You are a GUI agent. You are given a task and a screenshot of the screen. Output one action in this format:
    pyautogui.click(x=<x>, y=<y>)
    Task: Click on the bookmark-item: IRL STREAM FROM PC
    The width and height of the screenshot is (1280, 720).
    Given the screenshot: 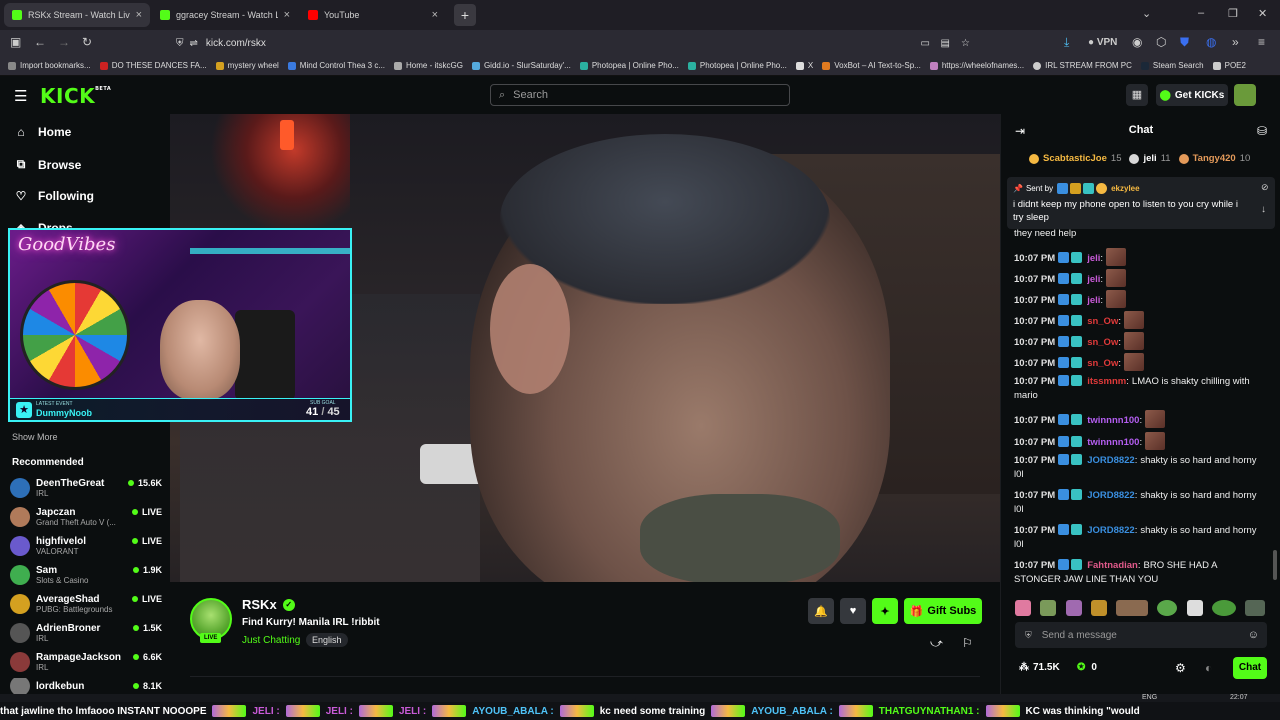 What is the action you would take?
    pyautogui.click(x=1082, y=65)
    